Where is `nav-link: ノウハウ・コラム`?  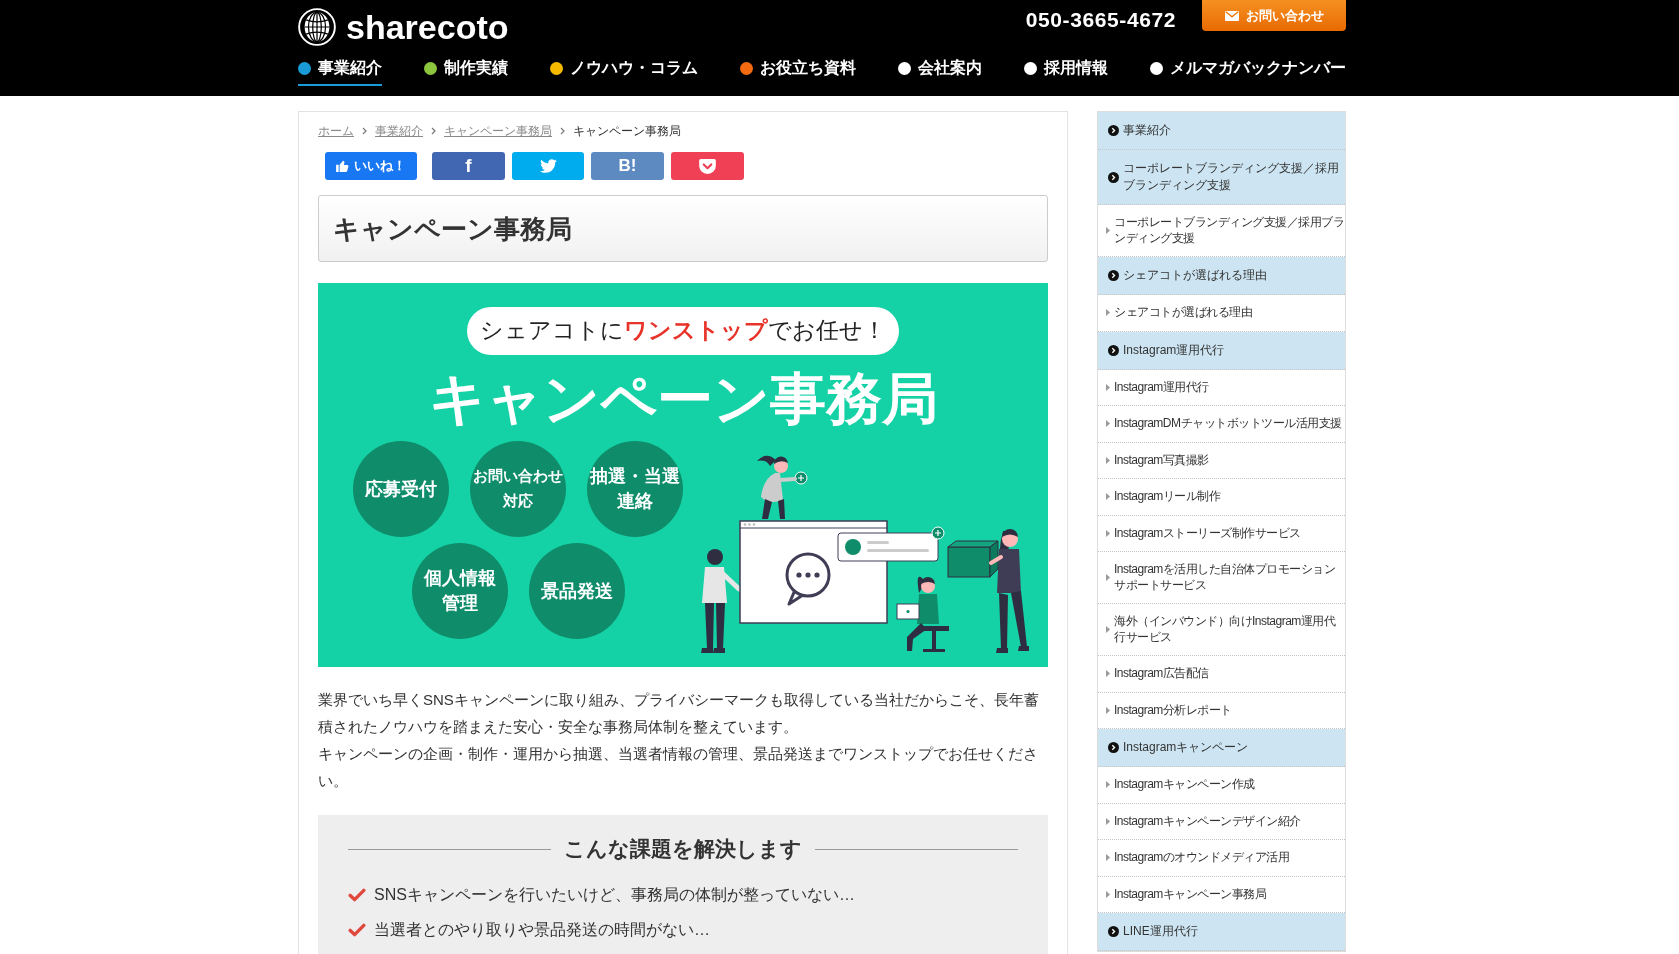 nav-link: ノウハウ・コラム is located at coordinates (624, 69).